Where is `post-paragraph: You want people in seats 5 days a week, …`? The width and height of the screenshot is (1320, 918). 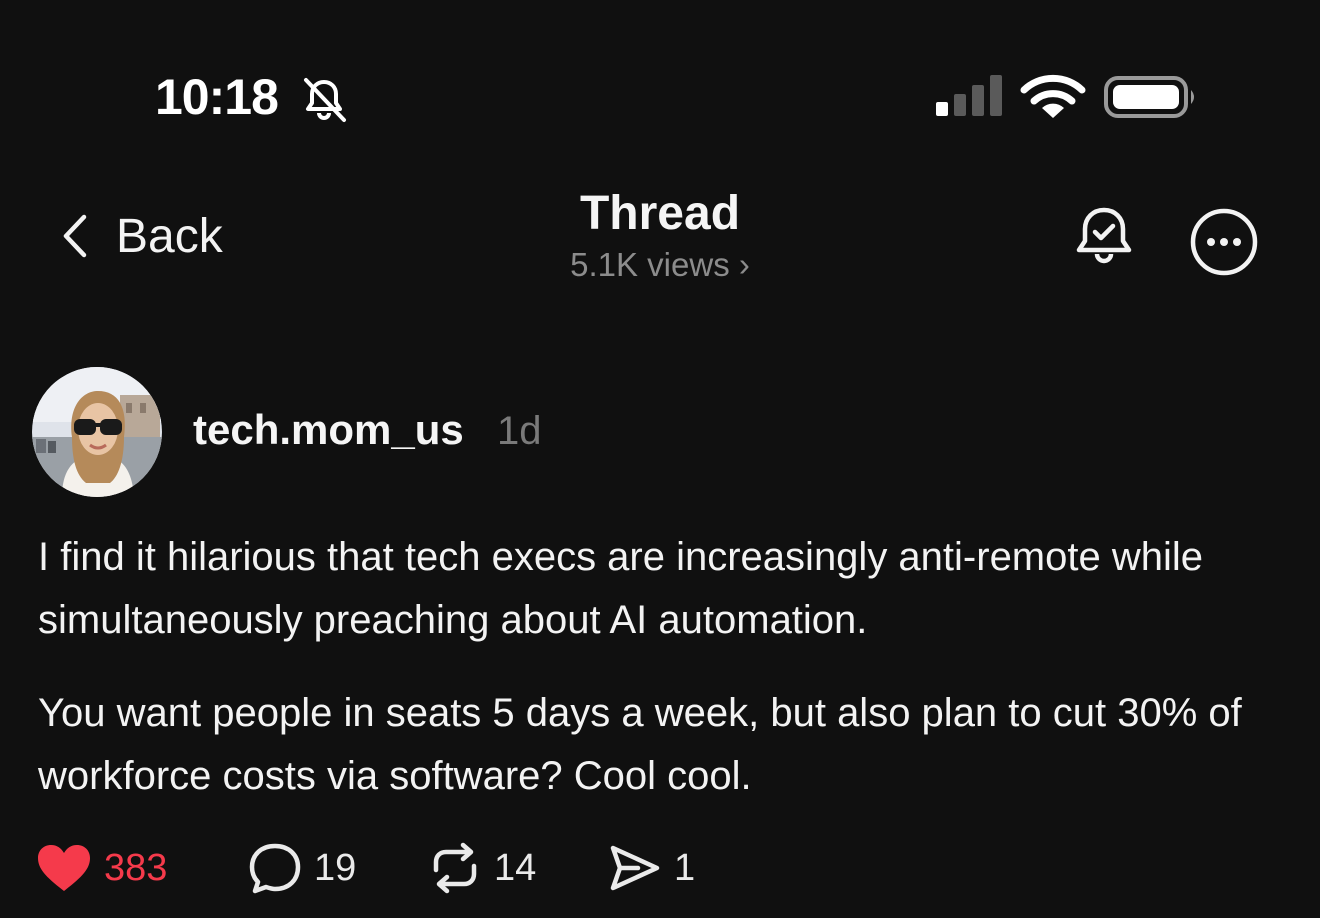
post-paragraph: You want people in seats 5 days a week, … is located at coordinates (640, 744).